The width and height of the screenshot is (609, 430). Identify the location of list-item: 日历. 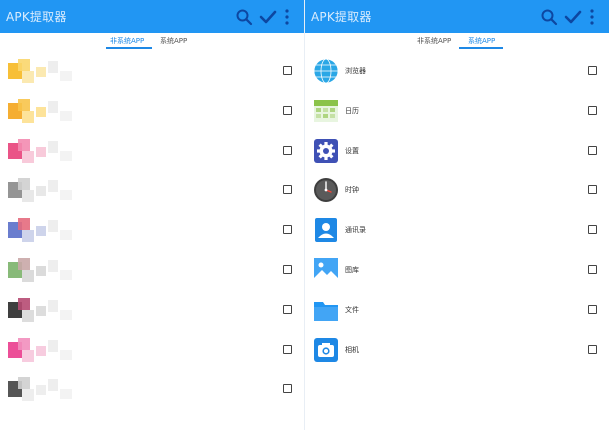
(457, 111).